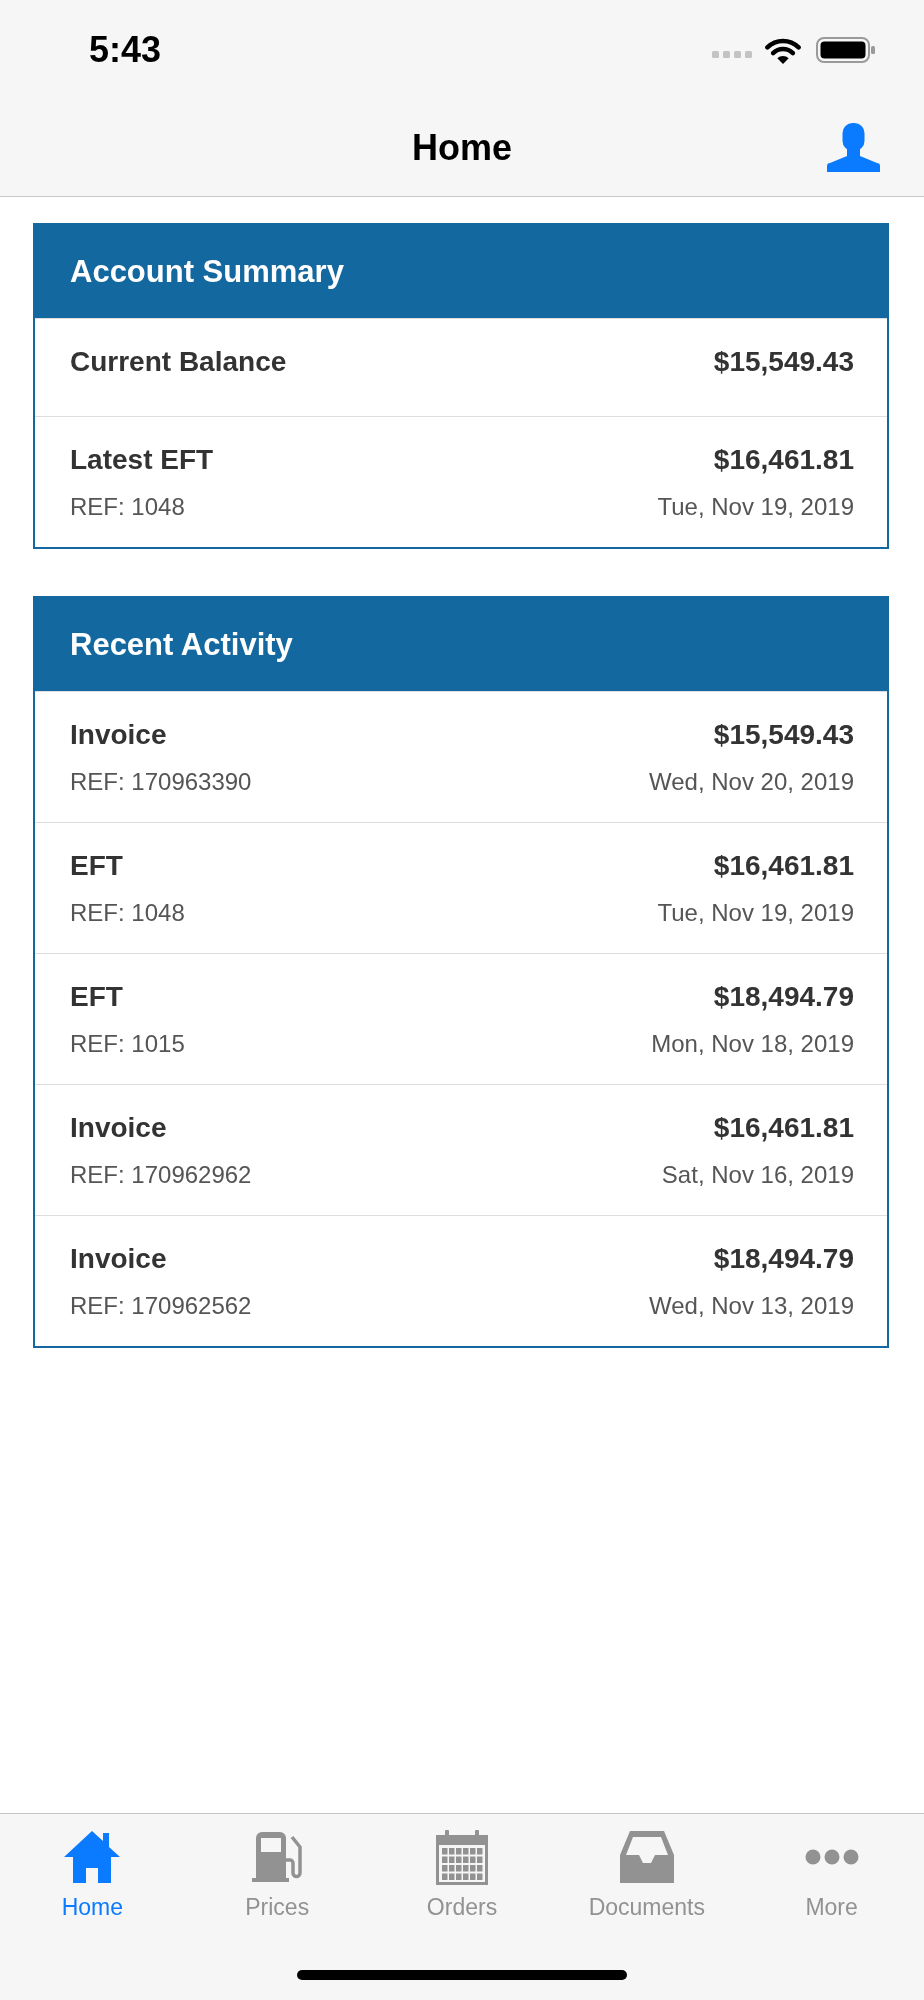 Image resolution: width=924 pixels, height=2000 pixels. What do you see at coordinates (181, 644) in the screenshot?
I see `card-title: Recent Activity` at bounding box center [181, 644].